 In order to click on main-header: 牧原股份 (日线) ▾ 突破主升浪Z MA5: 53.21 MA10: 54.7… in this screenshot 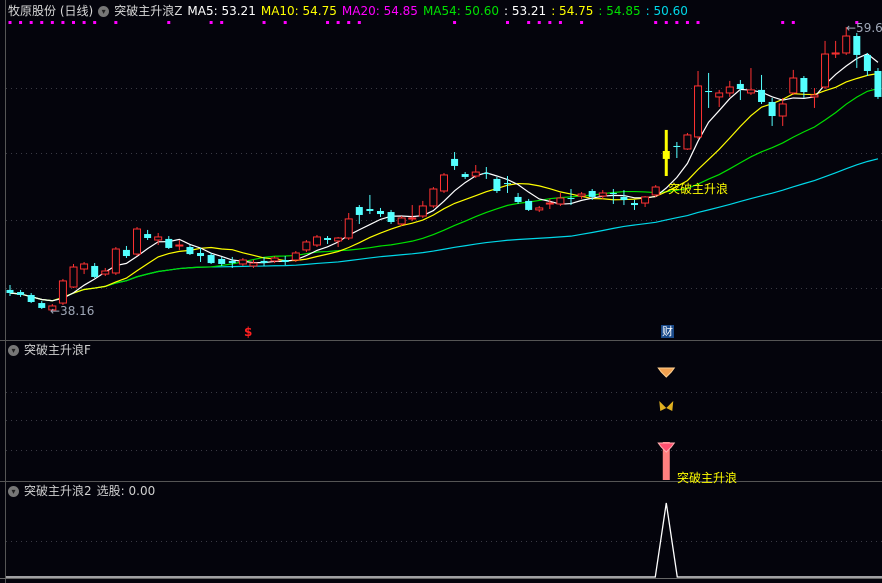, I will do `click(348, 11)`.